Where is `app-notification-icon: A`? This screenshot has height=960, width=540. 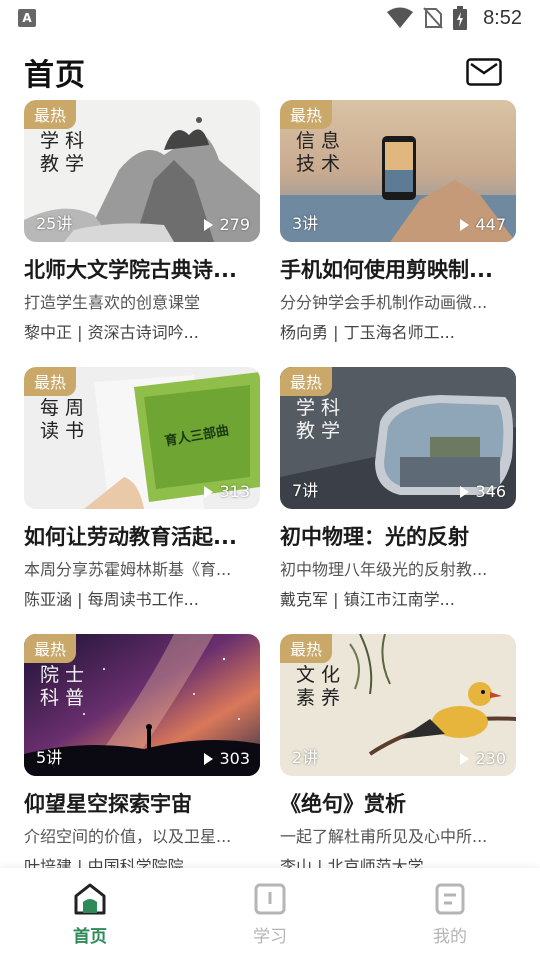
app-notification-icon: A is located at coordinates (27, 18).